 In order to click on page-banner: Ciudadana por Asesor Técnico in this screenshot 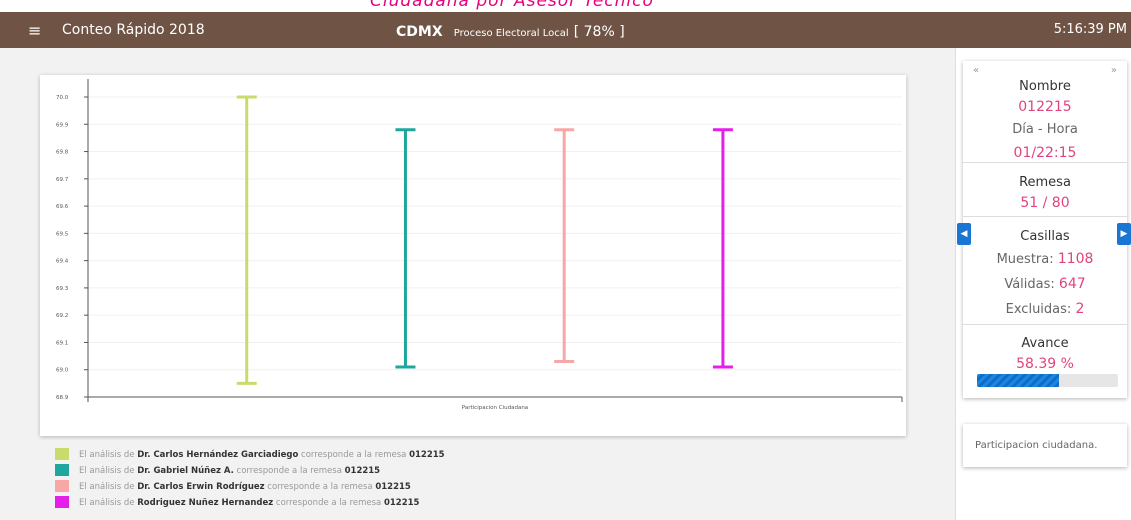, I will do `click(565, 6)`.